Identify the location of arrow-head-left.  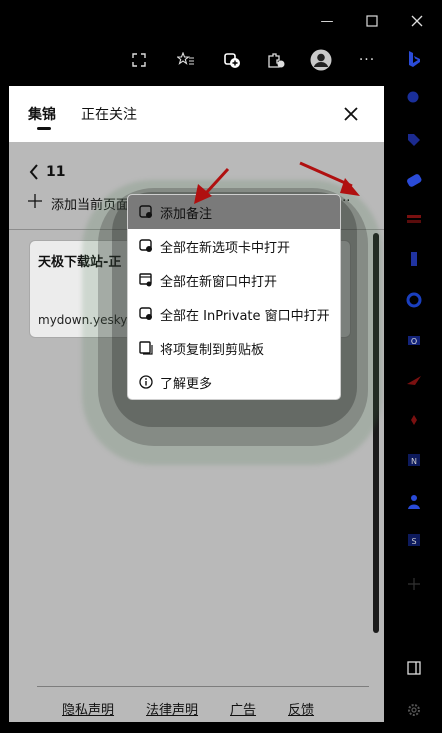
(203, 194).